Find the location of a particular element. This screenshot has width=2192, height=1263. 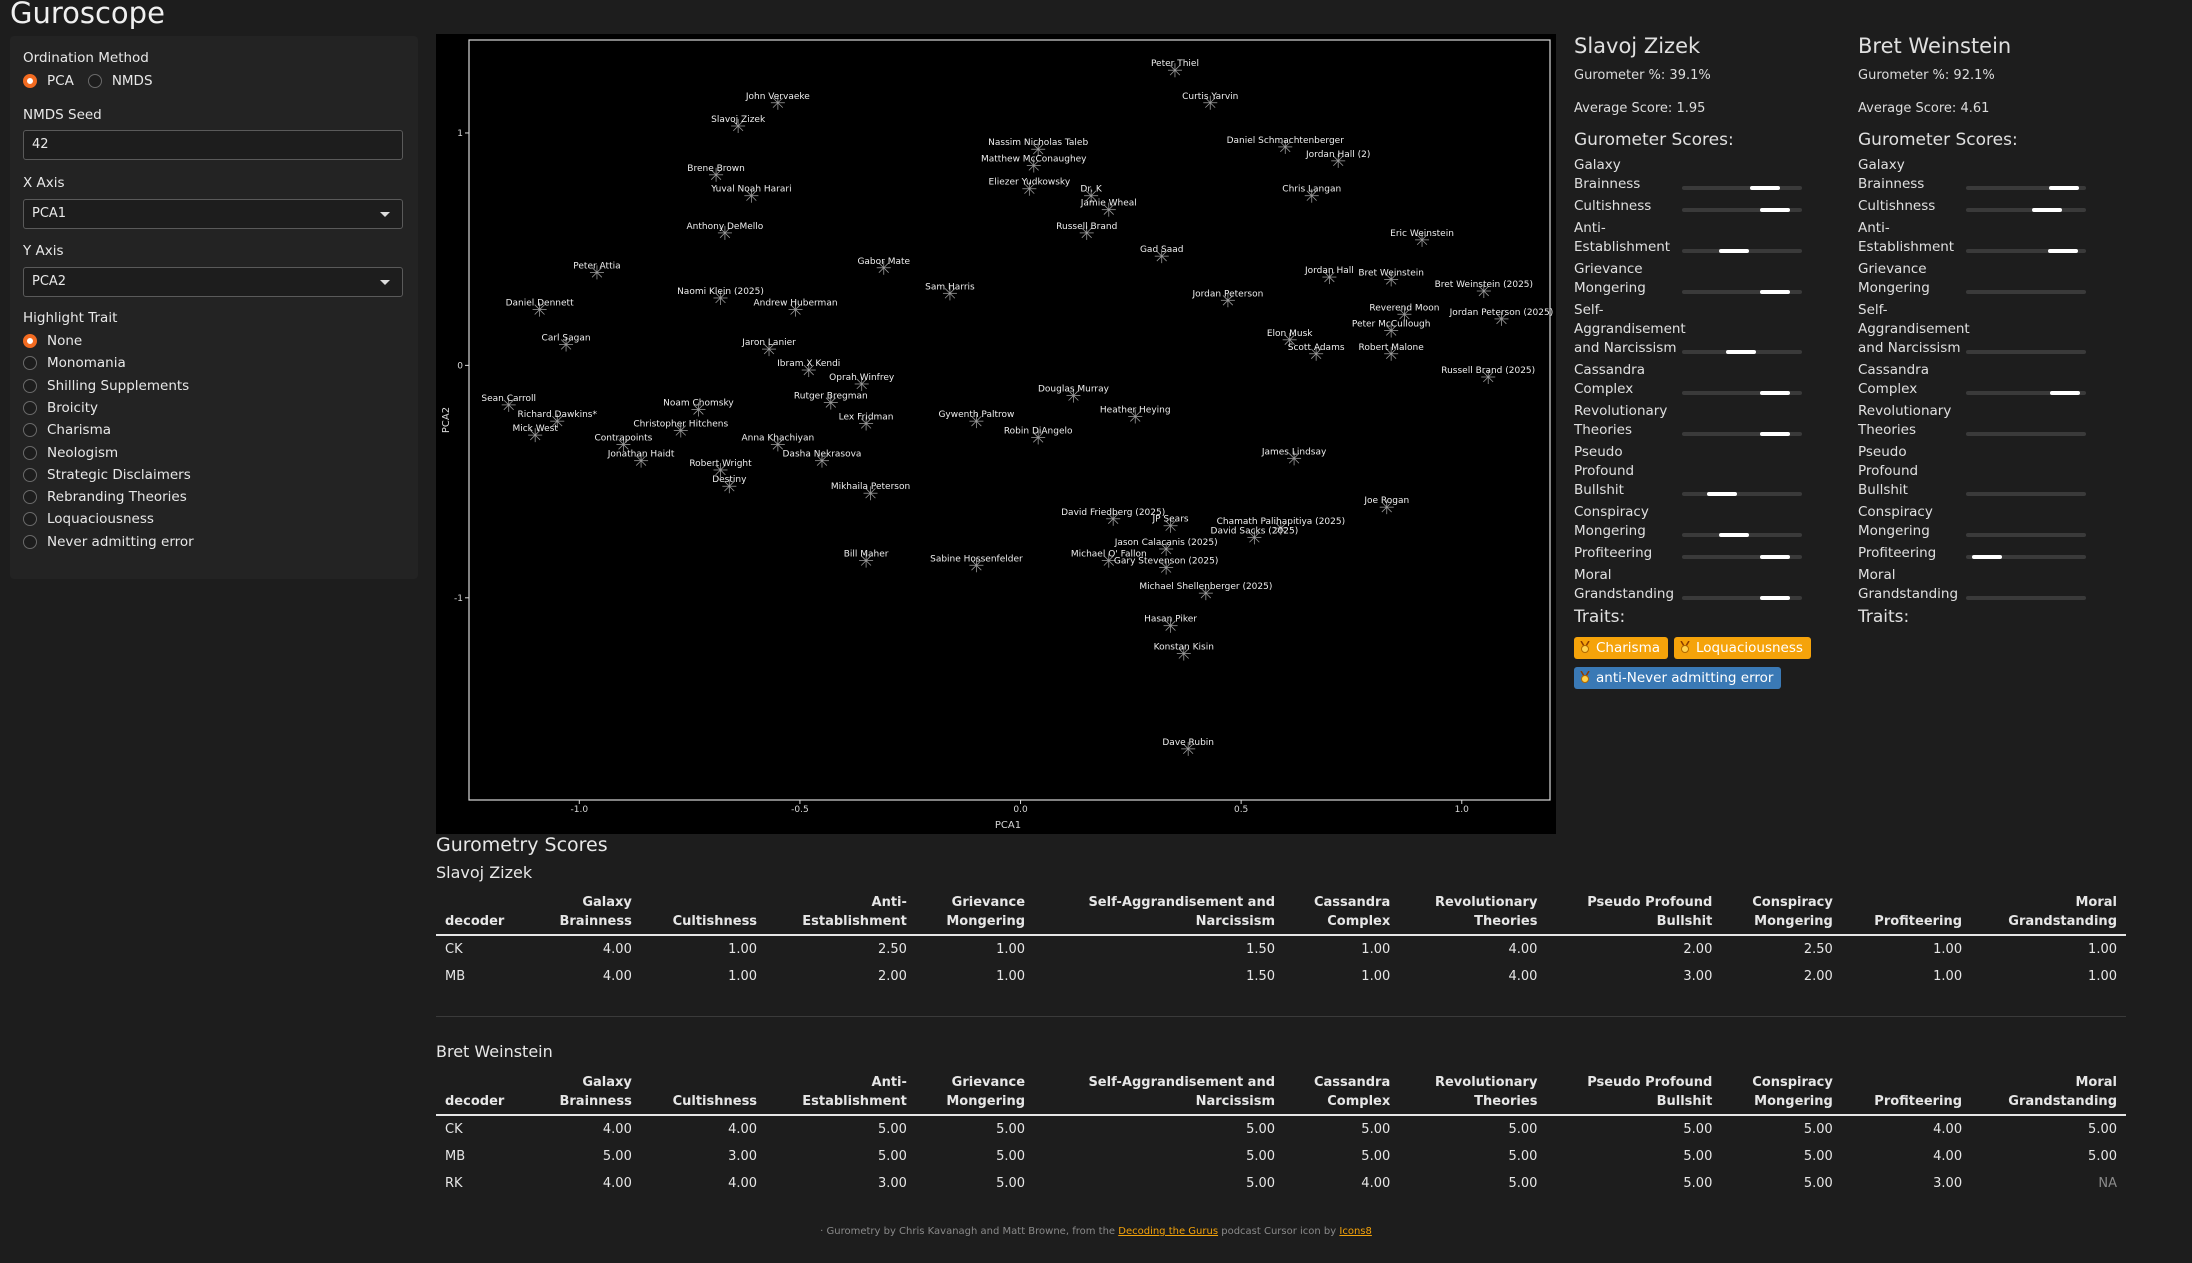

trait-option: Never admitting error is located at coordinates (108, 542).